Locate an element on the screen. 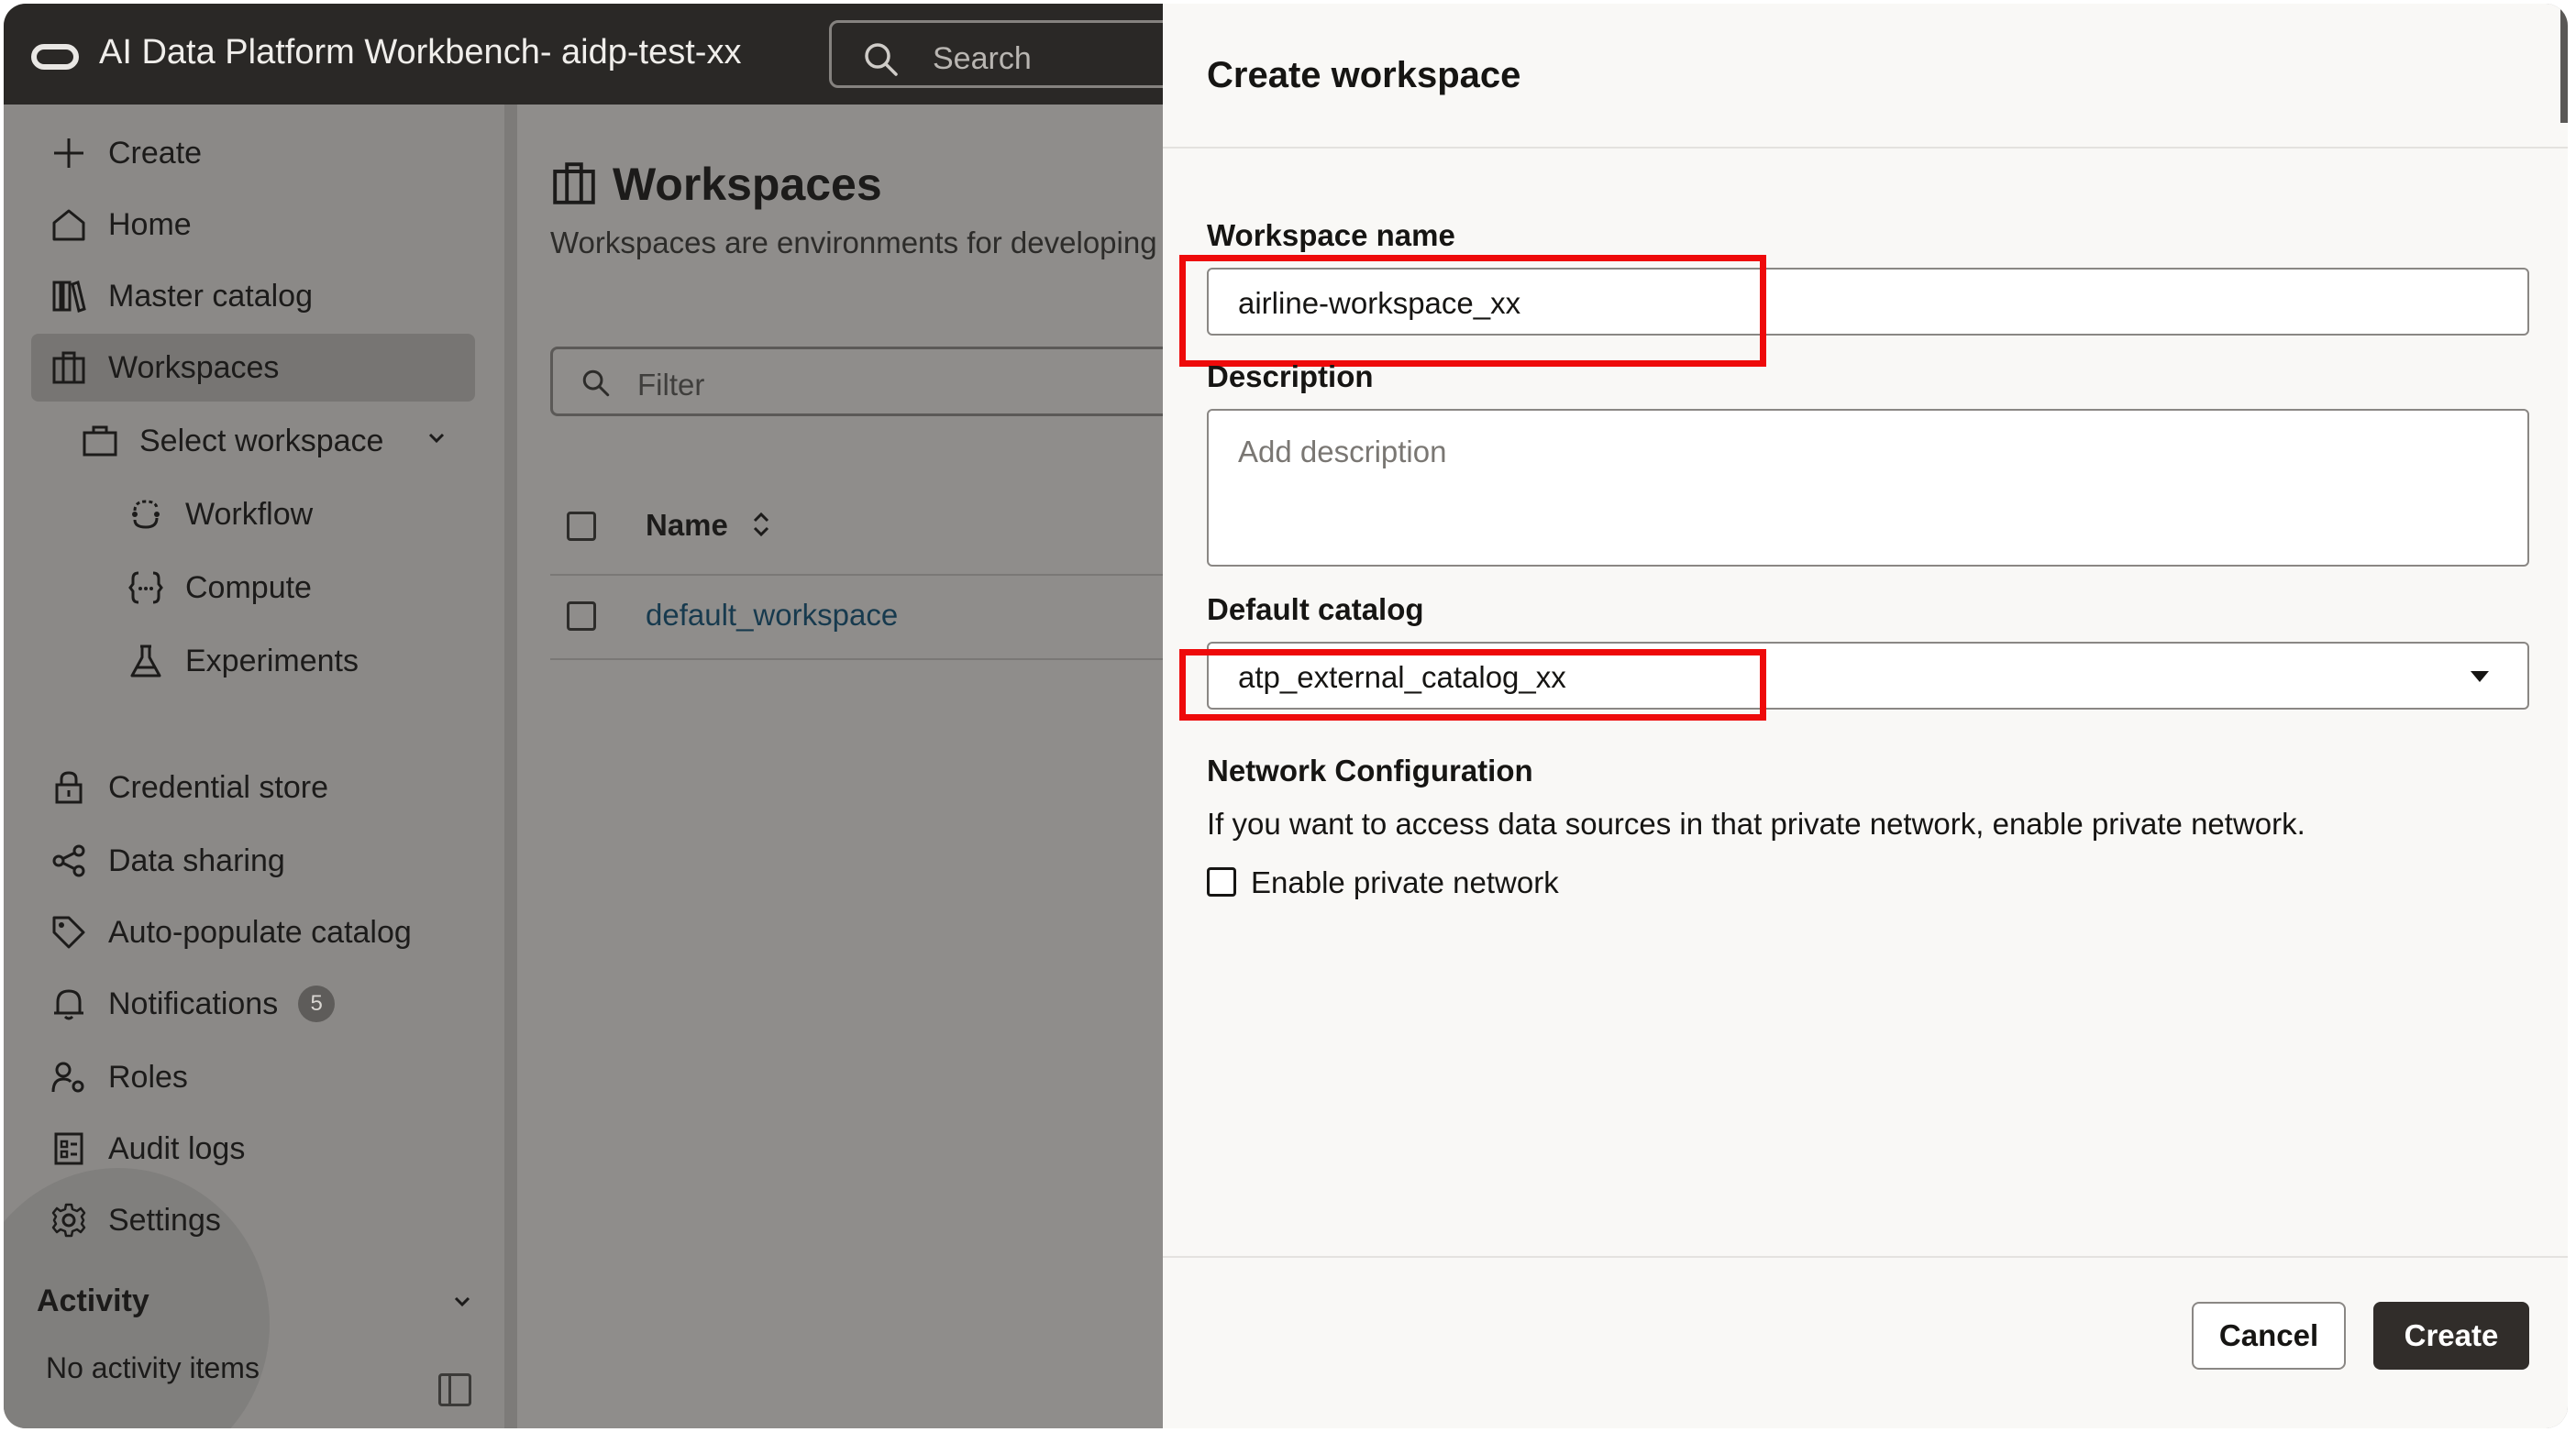 The image size is (2576, 1432). sidebar-item-label: Settings is located at coordinates (164, 1220).